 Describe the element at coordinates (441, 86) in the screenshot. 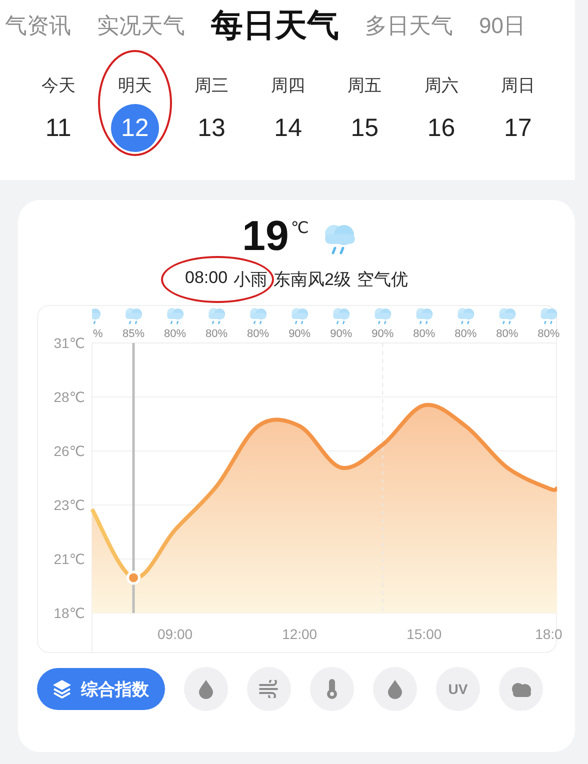

I see `weekday-label: 周六` at that location.